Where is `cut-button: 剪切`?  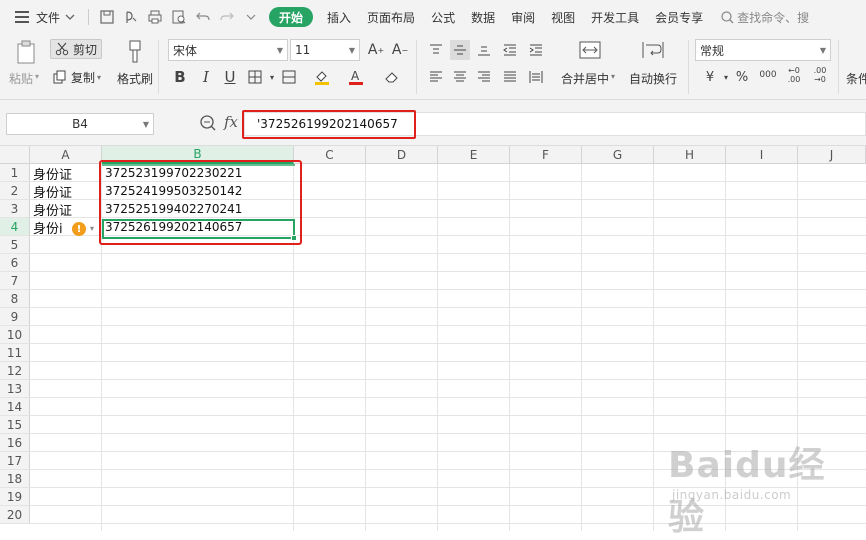
cut-button: 剪切 is located at coordinates (76, 49).